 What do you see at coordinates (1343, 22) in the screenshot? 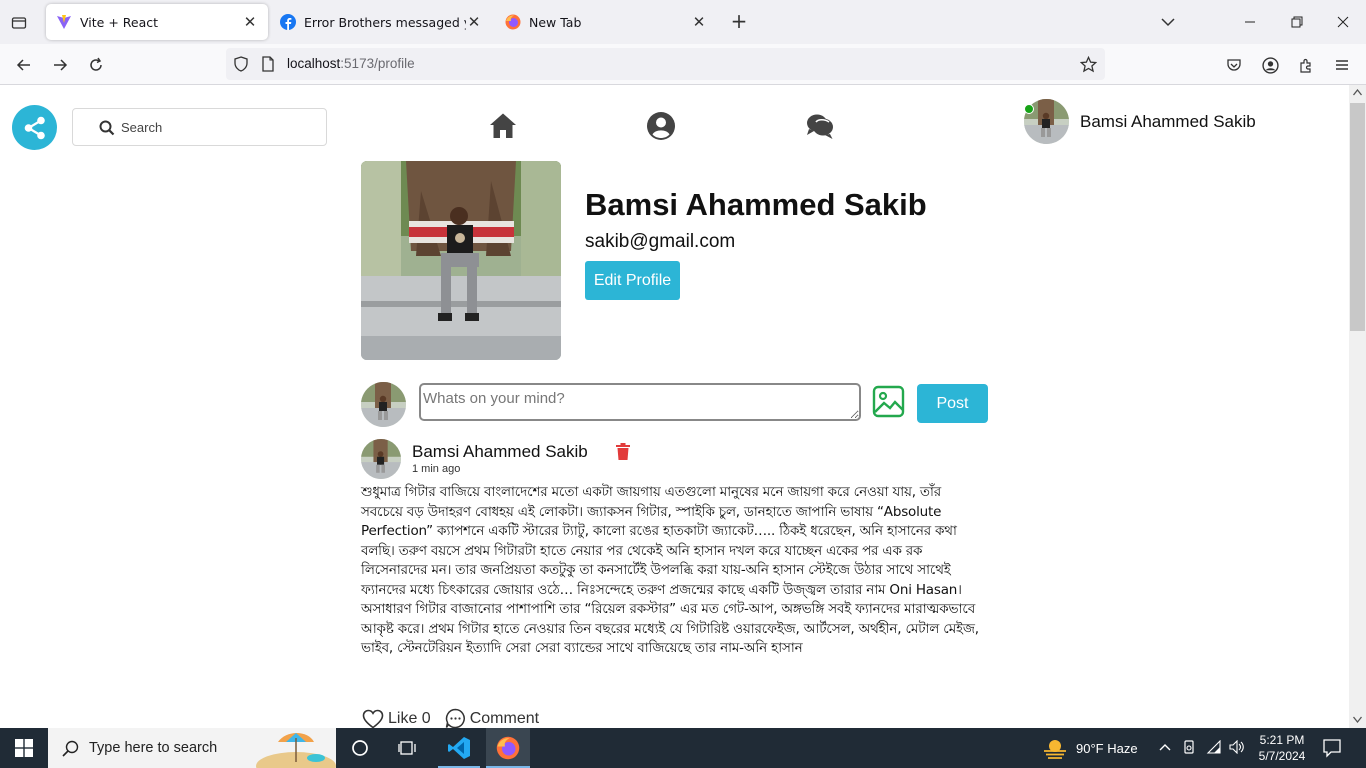
I see `close-window-button` at bounding box center [1343, 22].